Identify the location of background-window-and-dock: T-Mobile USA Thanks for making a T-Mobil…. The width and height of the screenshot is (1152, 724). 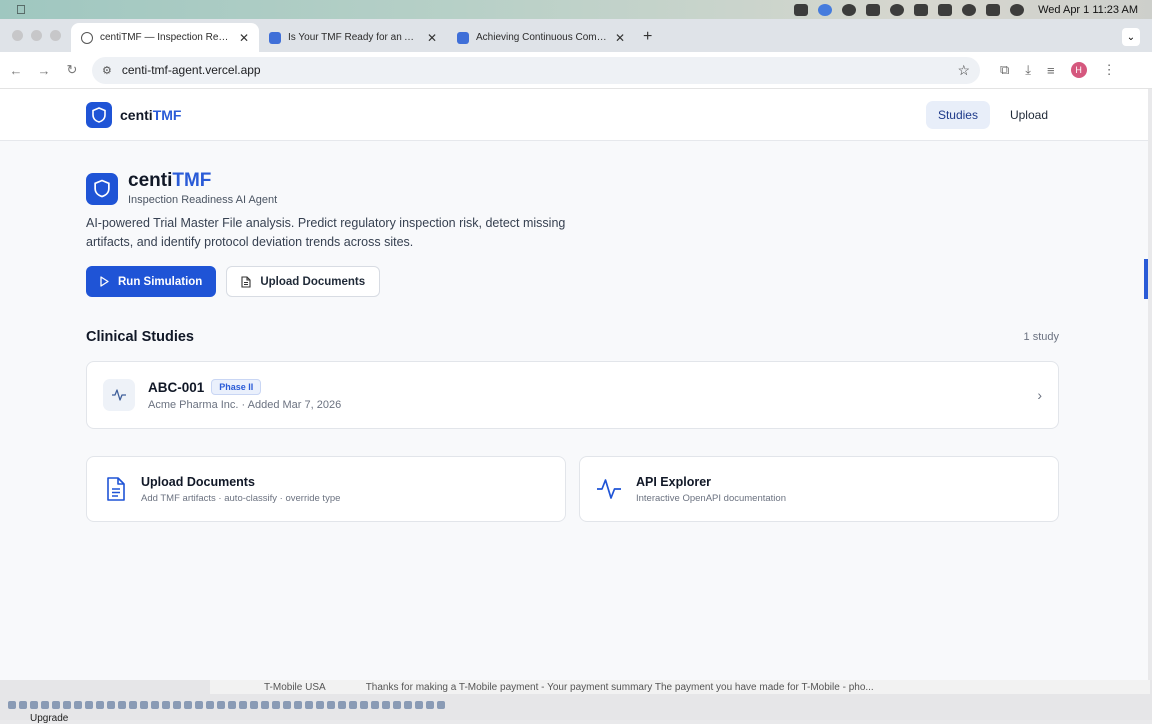
(576, 702).